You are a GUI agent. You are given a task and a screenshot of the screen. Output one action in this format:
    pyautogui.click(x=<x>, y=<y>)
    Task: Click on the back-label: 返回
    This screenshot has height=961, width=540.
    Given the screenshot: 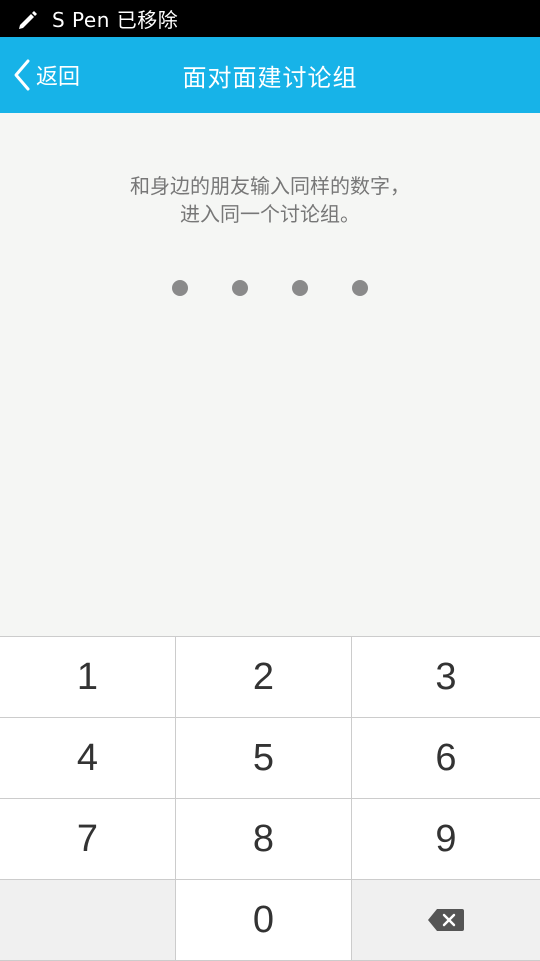 What is the action you would take?
    pyautogui.click(x=58, y=77)
    